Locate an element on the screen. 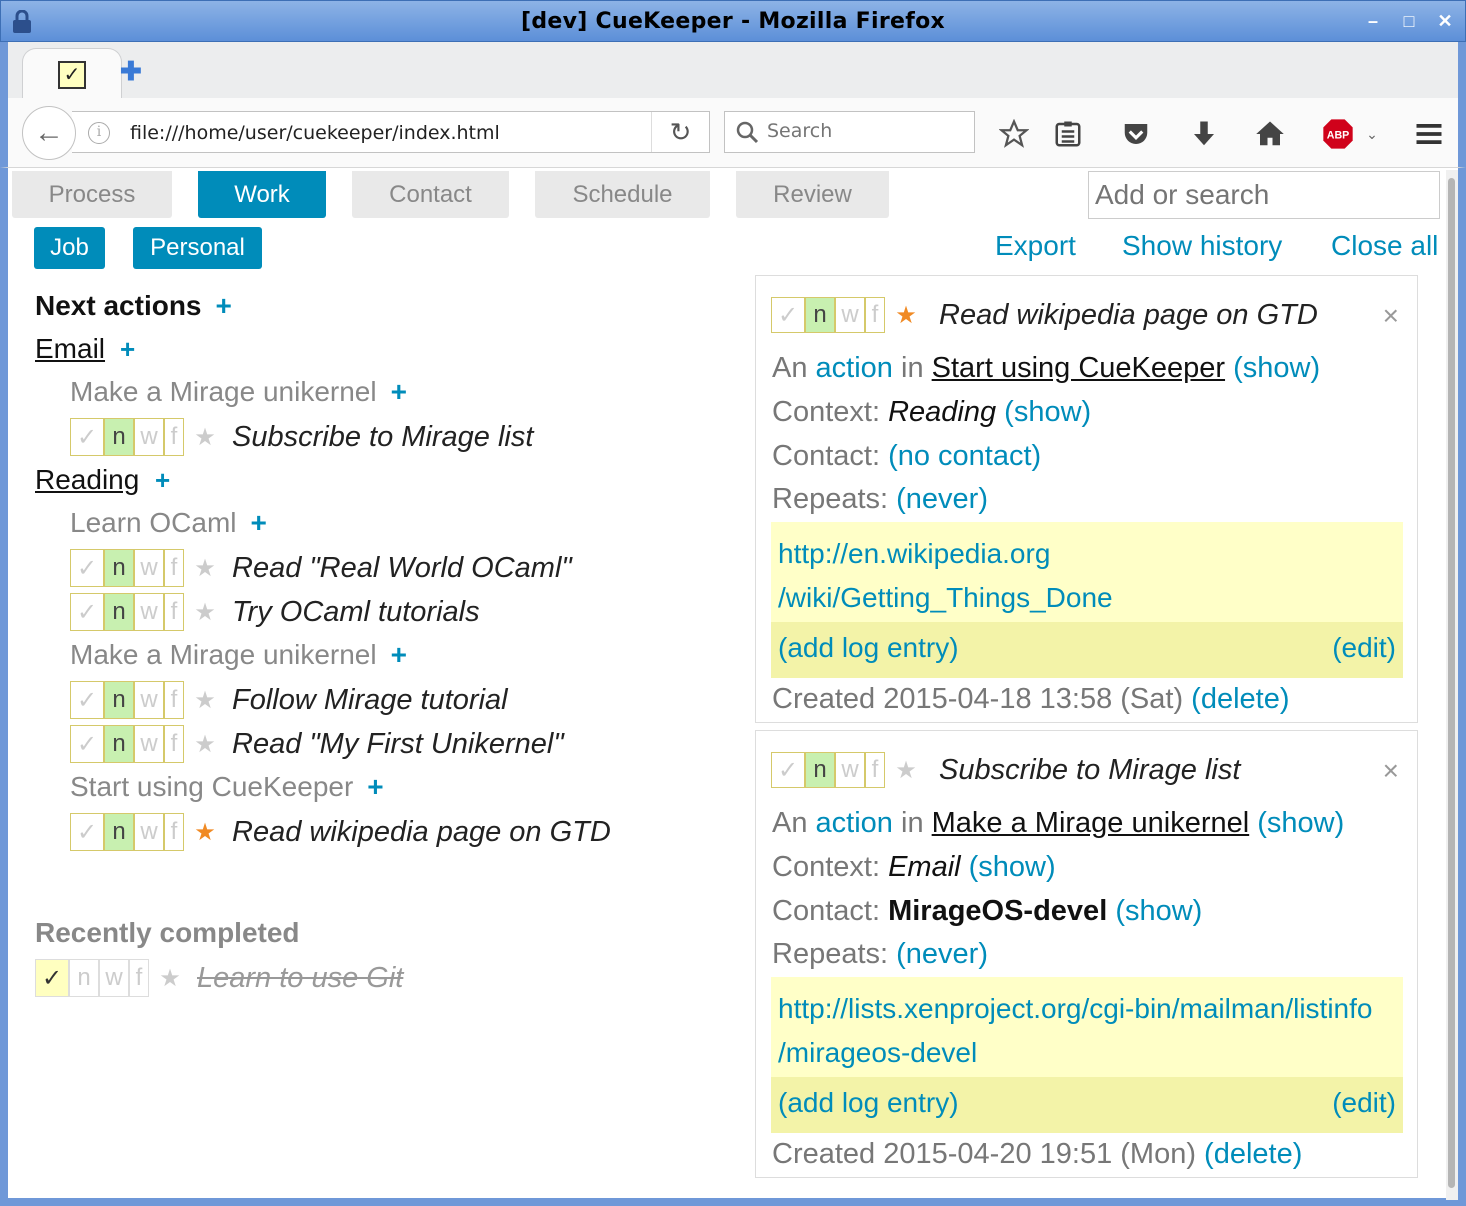 The height and width of the screenshot is (1206, 1466). context-email-label: Email is located at coordinates (70, 348).